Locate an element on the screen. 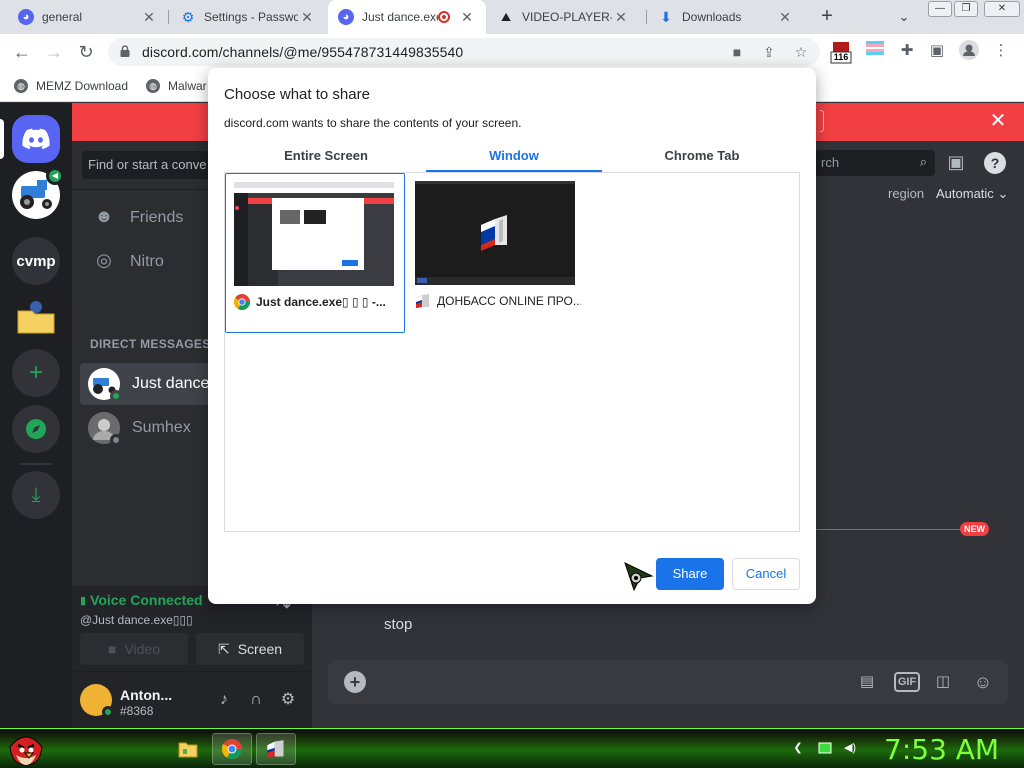 This screenshot has width=1024, height=768. bookmark-star-icon: ☆ is located at coordinates (801, 52).